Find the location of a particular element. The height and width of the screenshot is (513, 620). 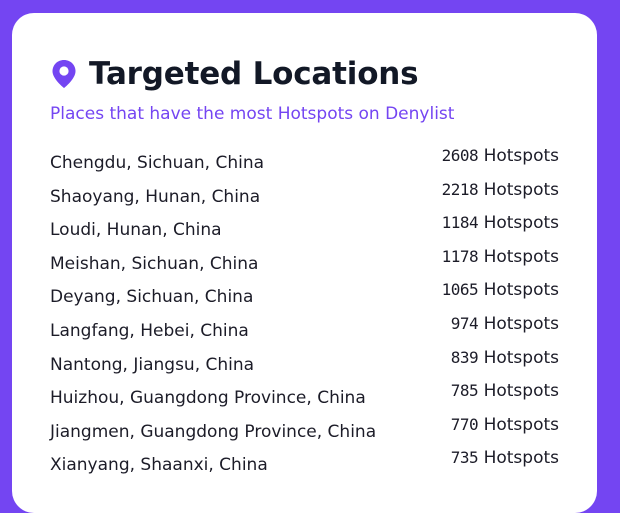

location-name: Meishan, Sichuan, China is located at coordinates (154, 263).